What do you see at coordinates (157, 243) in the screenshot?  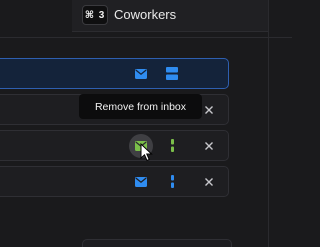 I see `composer-box` at bounding box center [157, 243].